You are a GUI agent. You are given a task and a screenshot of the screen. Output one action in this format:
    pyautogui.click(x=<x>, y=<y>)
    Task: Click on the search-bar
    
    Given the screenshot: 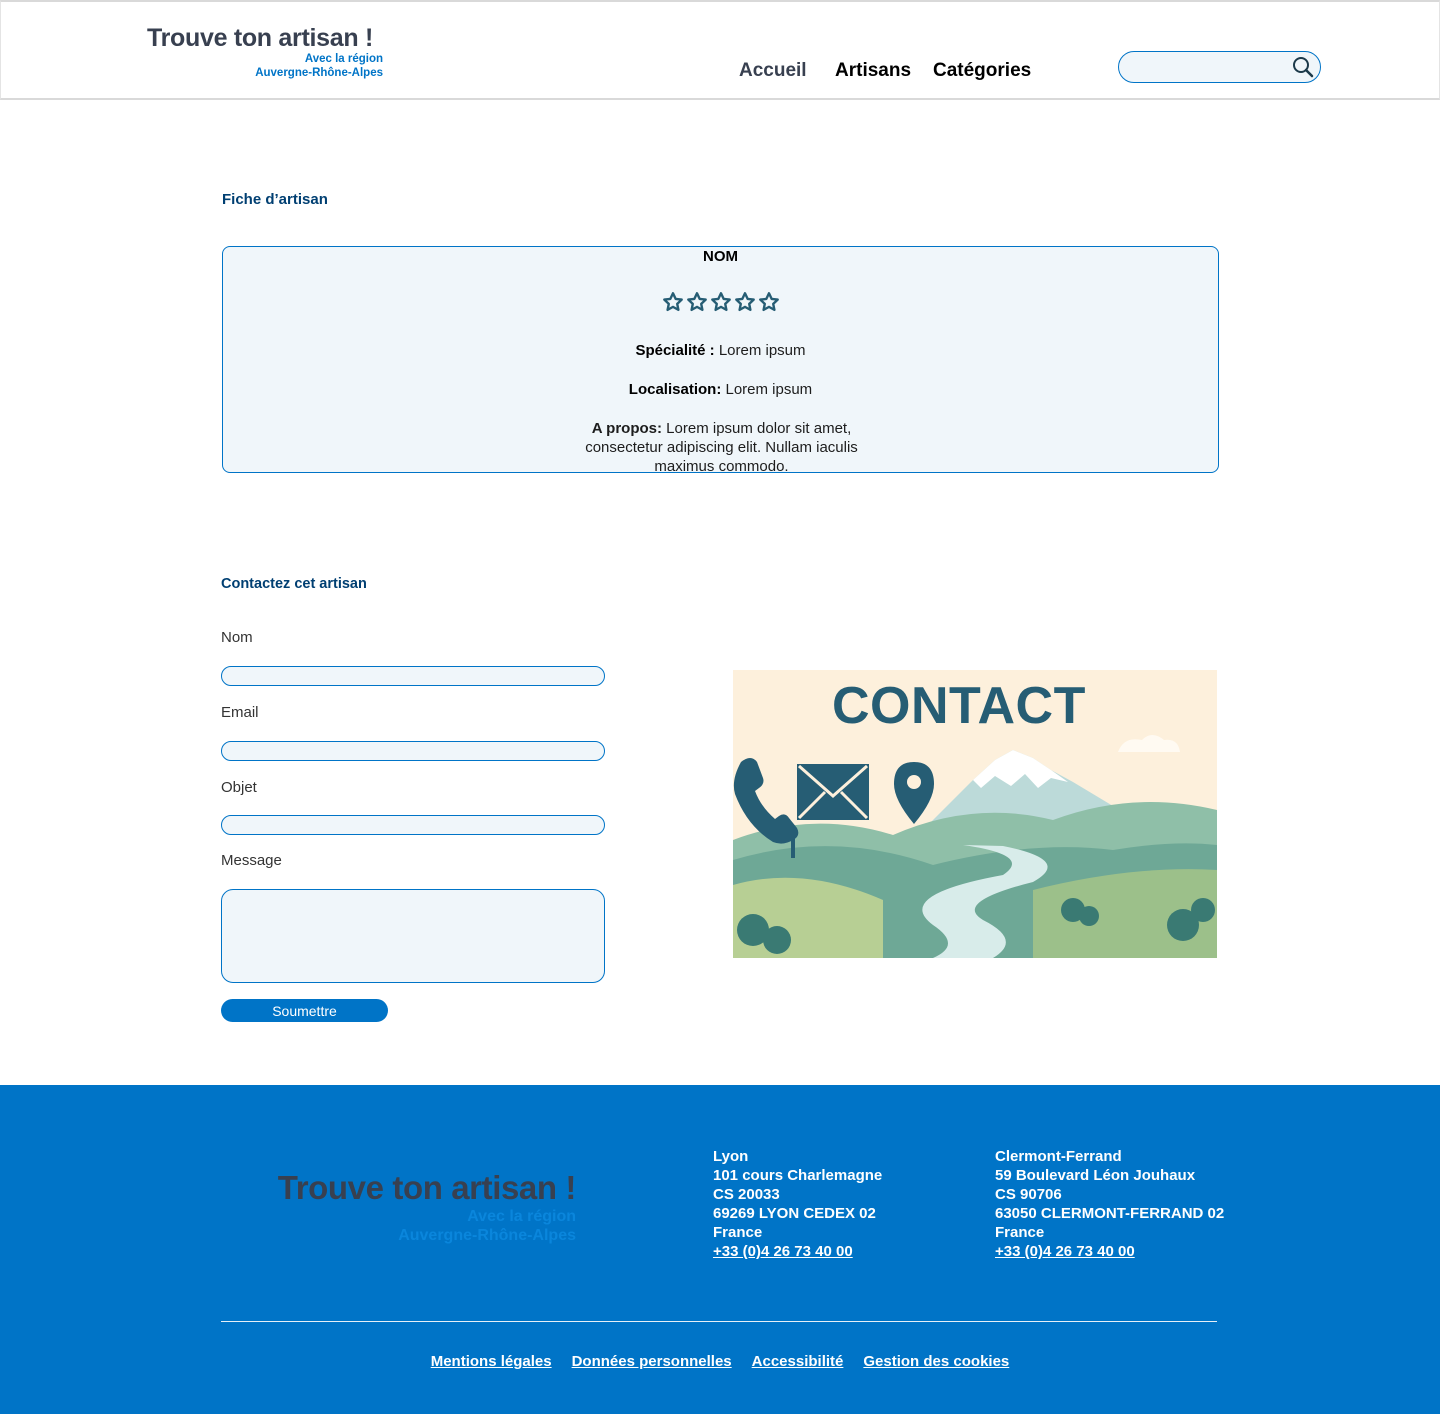 What is the action you would take?
    pyautogui.click(x=1219, y=67)
    